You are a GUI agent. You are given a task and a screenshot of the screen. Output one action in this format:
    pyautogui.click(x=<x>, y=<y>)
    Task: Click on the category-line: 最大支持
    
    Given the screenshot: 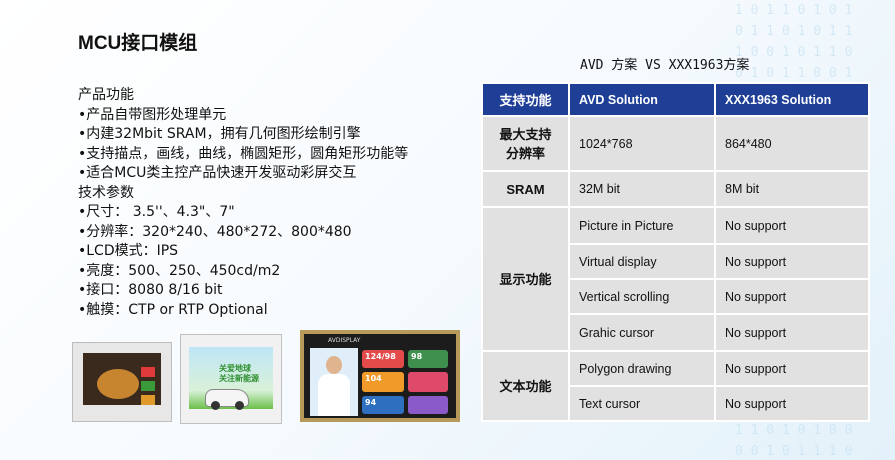 What is the action you would take?
    pyautogui.click(x=525, y=134)
    